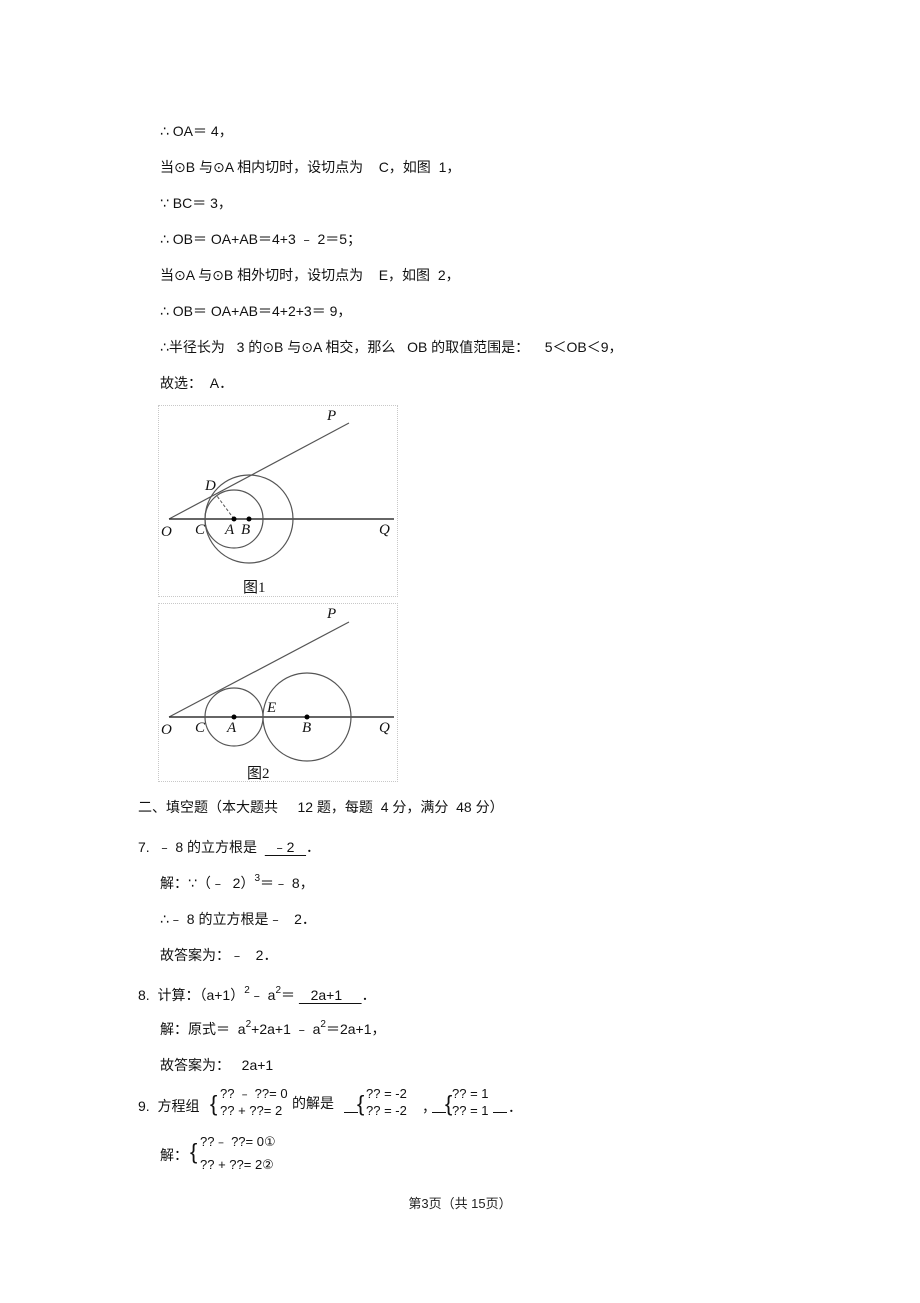 Image resolution: width=920 pixels, height=1303 pixels. What do you see at coordinates (368, 995) in the screenshot?
I see `question-8-suffix: ．` at bounding box center [368, 995].